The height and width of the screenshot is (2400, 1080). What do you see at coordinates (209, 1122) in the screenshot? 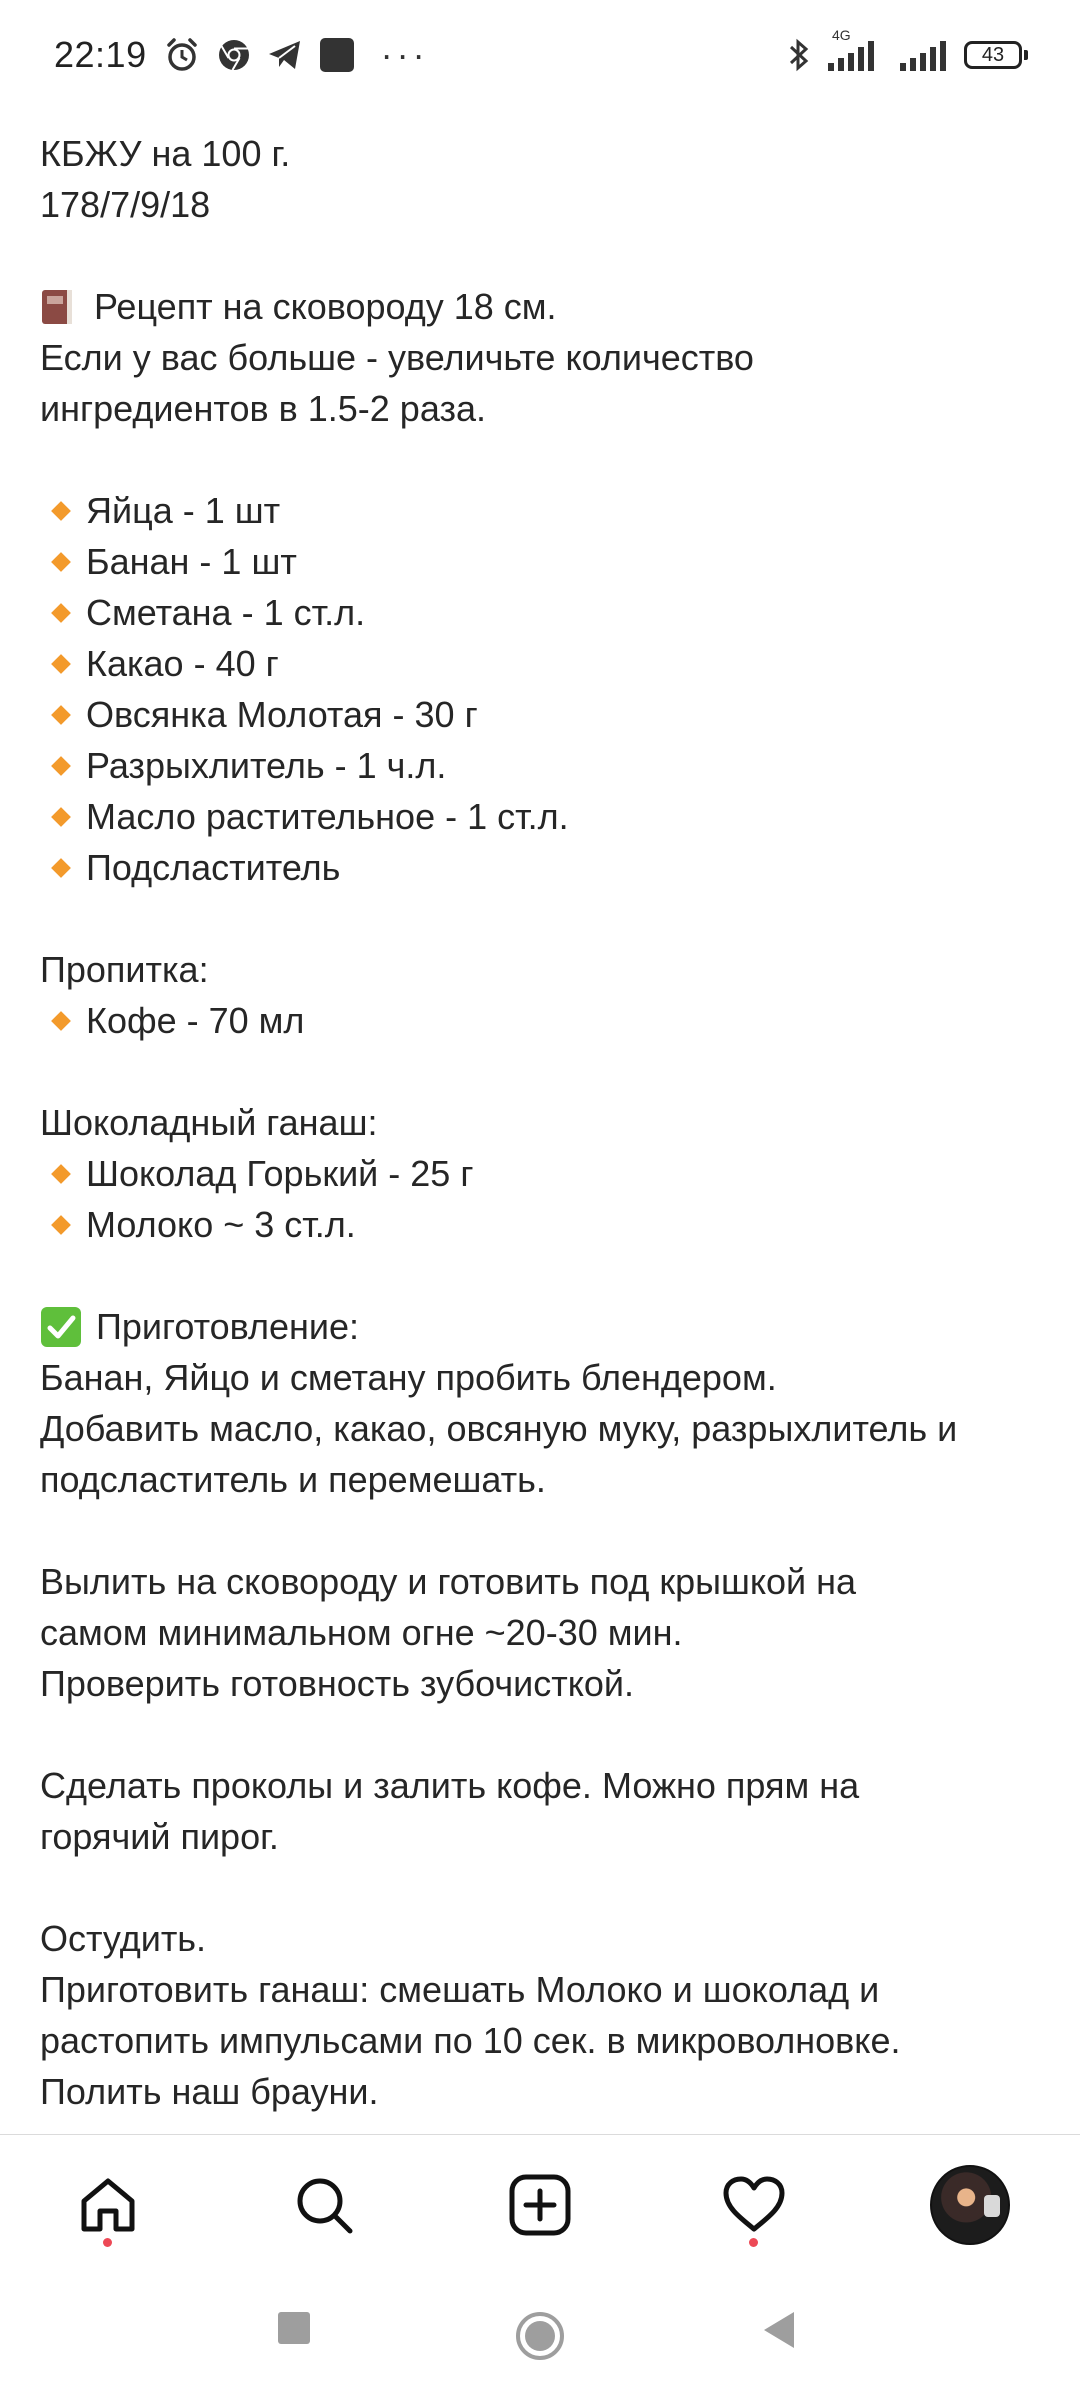
I see `ganache-heading: Шоколадный ганаш:` at bounding box center [209, 1122].